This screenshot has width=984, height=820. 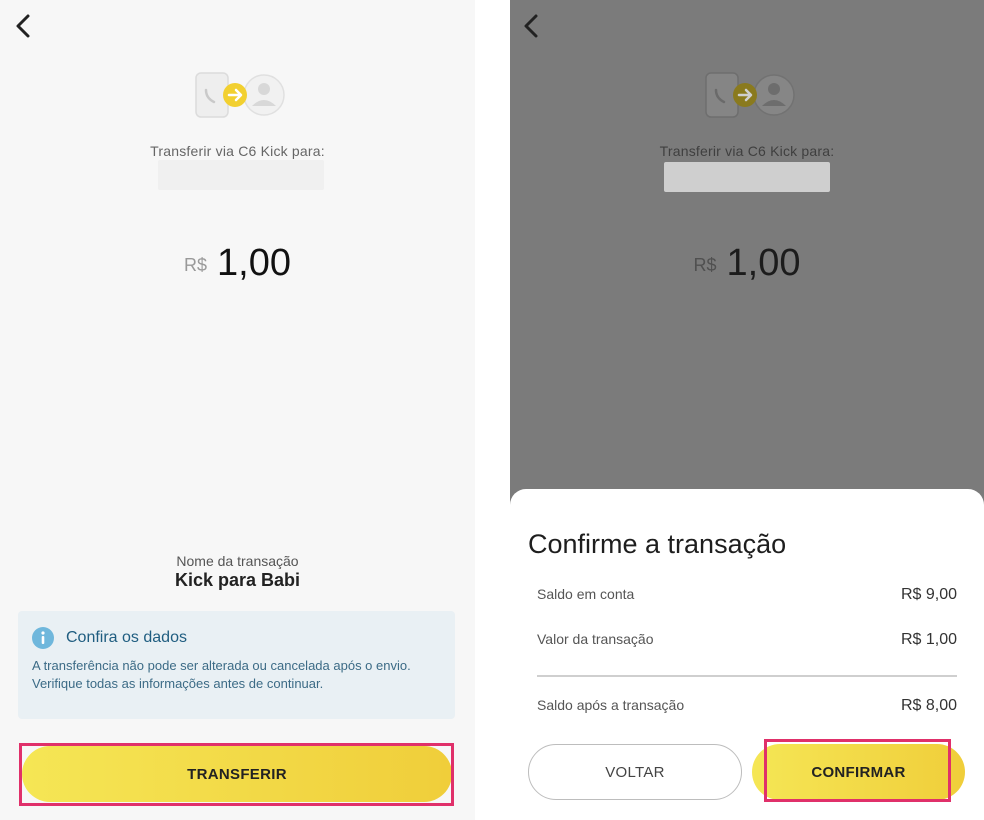 What do you see at coordinates (586, 594) in the screenshot?
I see `row-label: Saldo em conta` at bounding box center [586, 594].